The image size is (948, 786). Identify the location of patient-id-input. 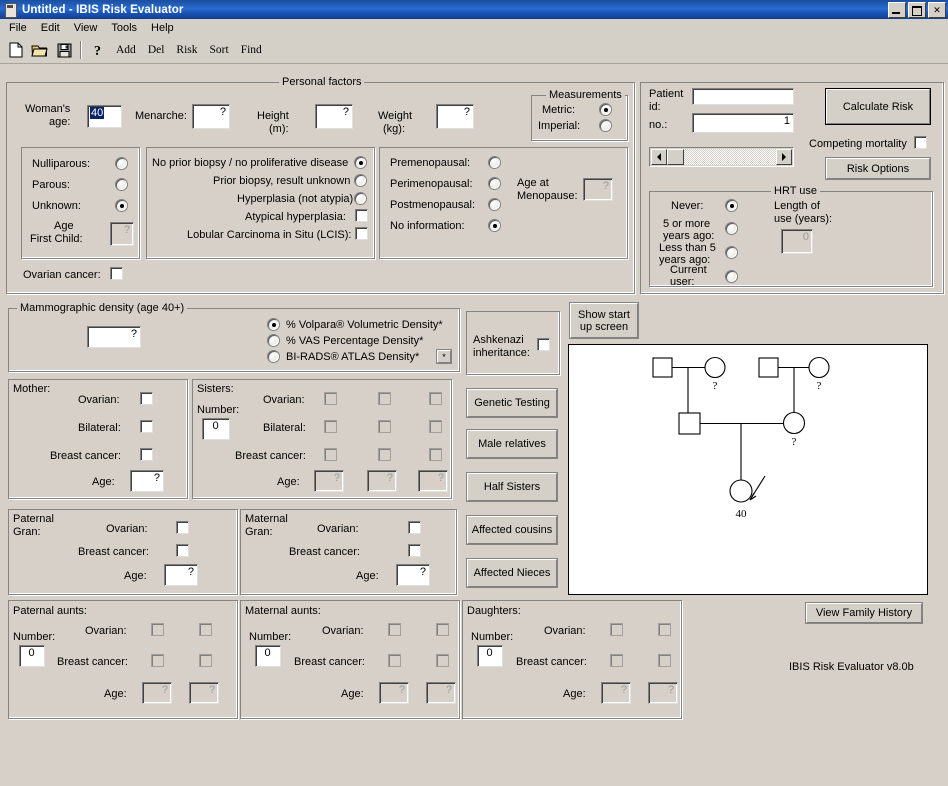
(743, 96).